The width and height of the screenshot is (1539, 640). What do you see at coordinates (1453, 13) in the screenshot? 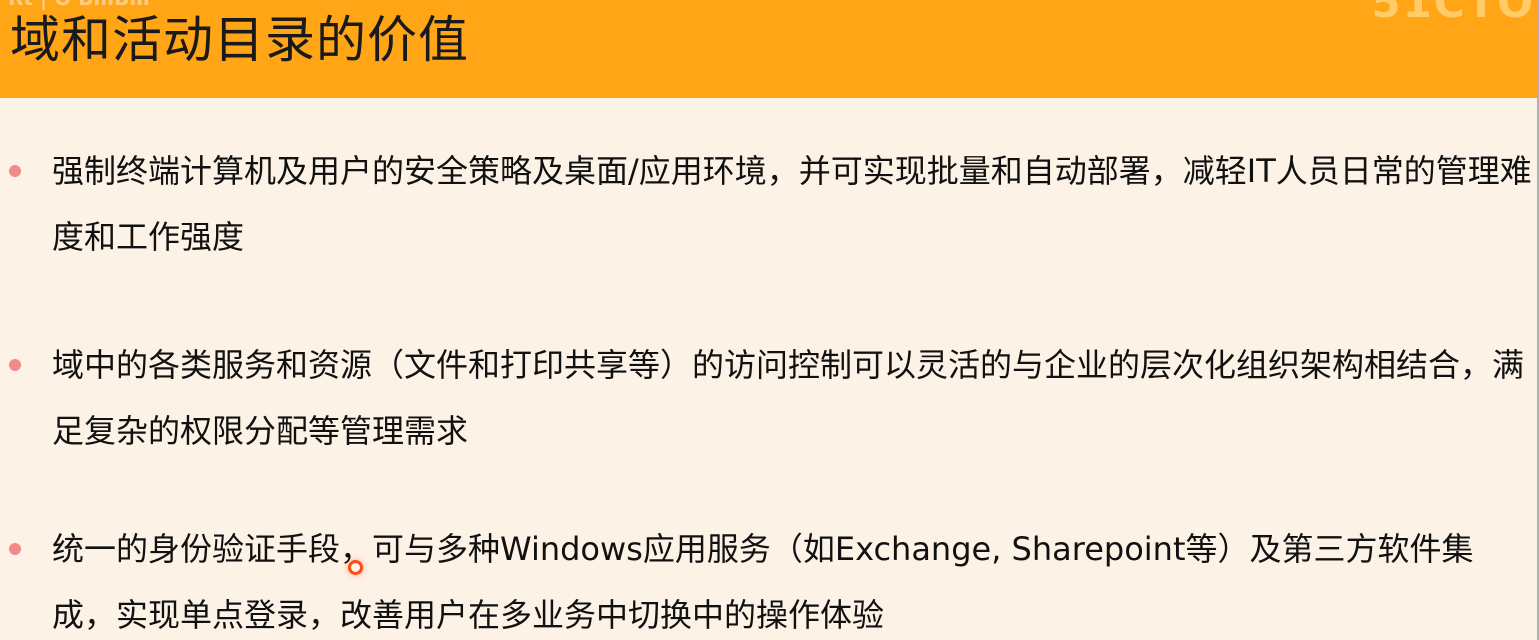
I see `watermark-right: 51CTO` at bounding box center [1453, 13].